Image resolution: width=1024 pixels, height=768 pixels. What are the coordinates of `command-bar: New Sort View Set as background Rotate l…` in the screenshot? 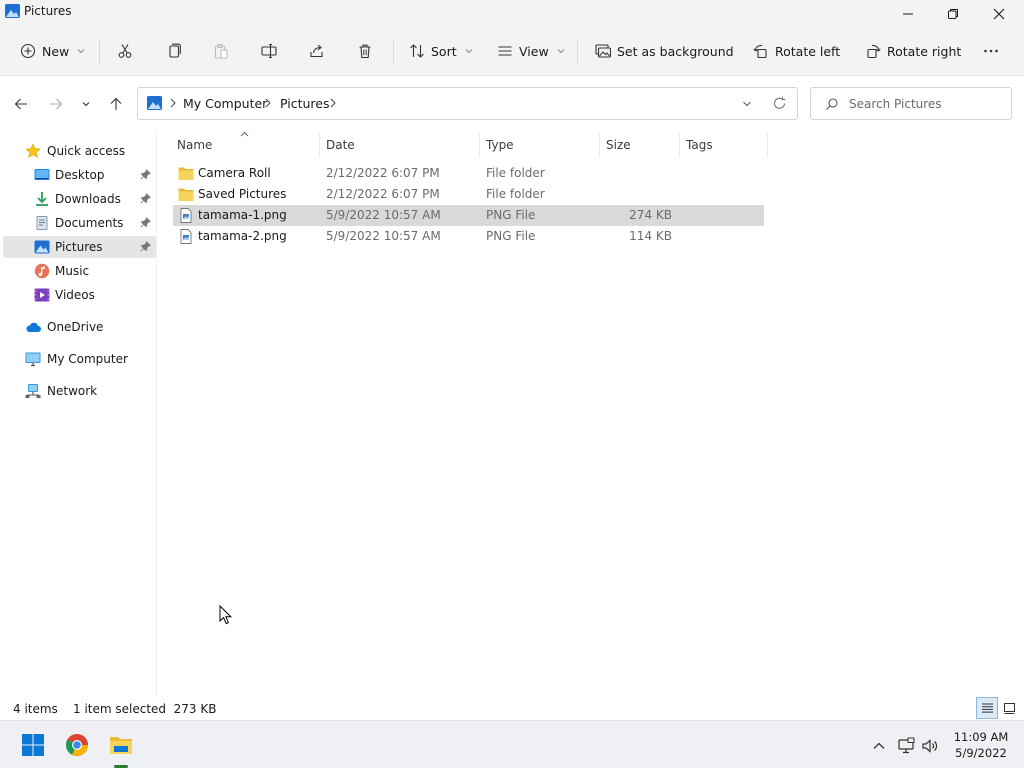 It's located at (512, 52).